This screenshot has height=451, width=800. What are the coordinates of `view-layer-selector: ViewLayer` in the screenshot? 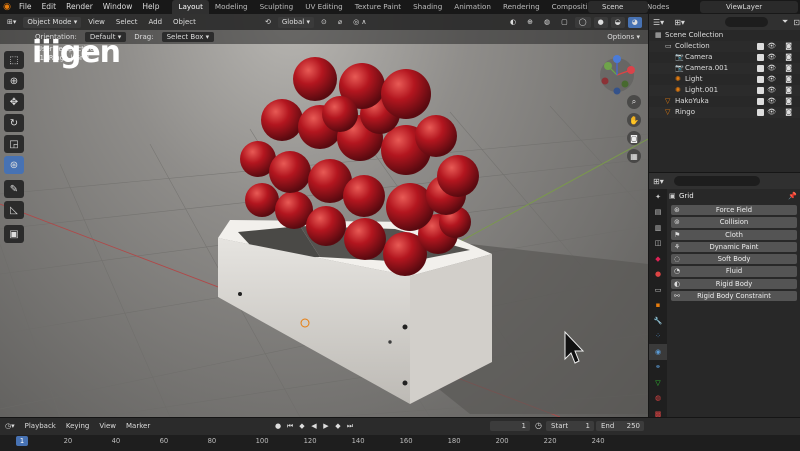 It's located at (749, 7).